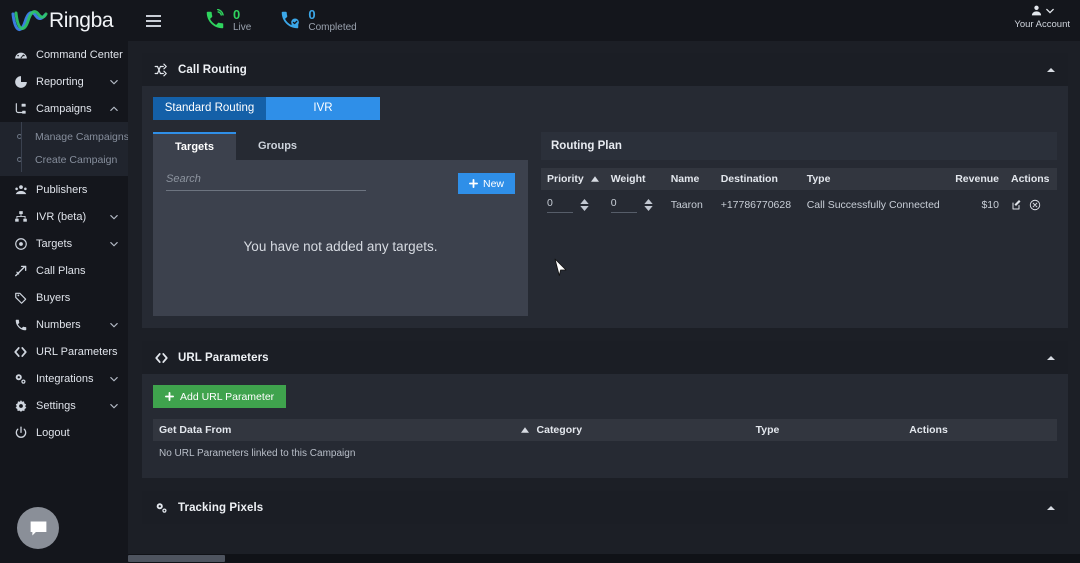 The image size is (1080, 563). What do you see at coordinates (1037, 10) in the screenshot?
I see `user-icon` at bounding box center [1037, 10].